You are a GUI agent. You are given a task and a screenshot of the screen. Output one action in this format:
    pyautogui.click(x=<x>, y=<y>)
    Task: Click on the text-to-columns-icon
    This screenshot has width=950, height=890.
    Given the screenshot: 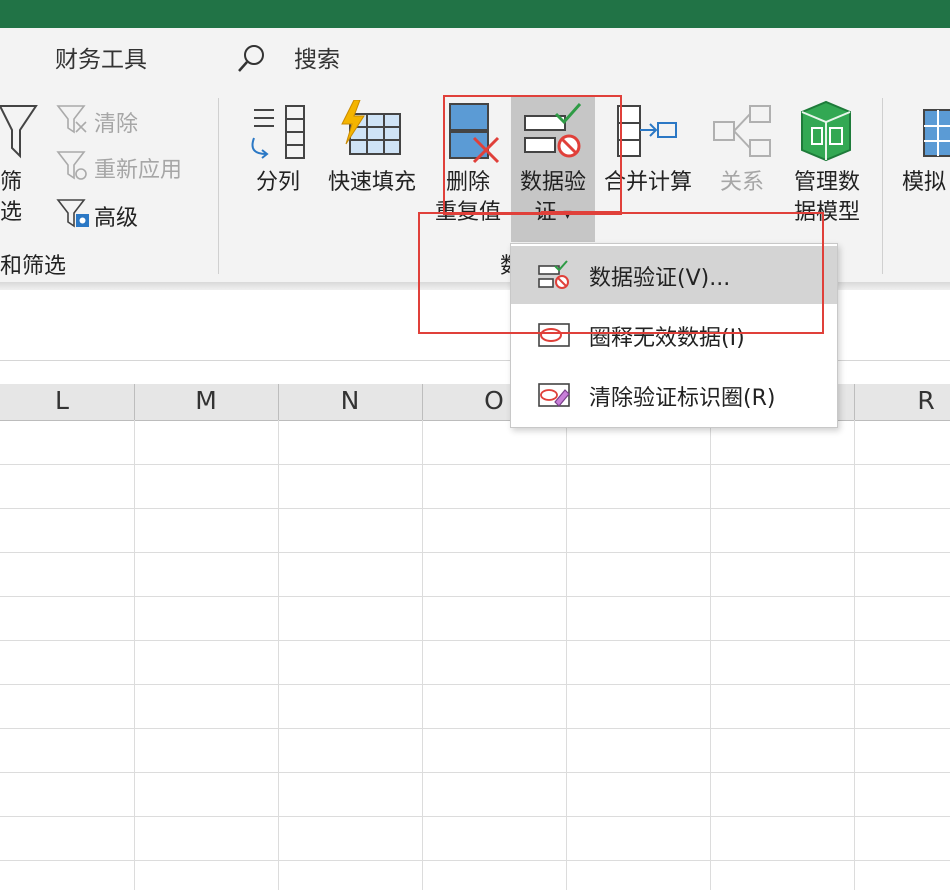 What is the action you would take?
    pyautogui.click(x=277, y=133)
    